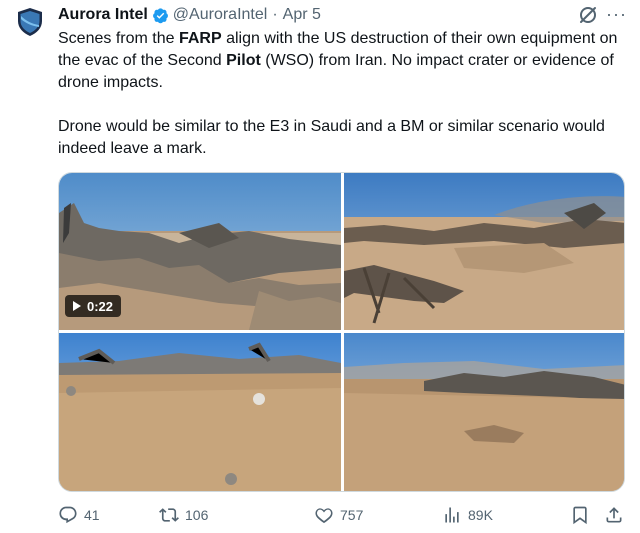 Image resolution: width=640 pixels, height=533 pixels. I want to click on tweet-date: Apr 5, so click(302, 15).